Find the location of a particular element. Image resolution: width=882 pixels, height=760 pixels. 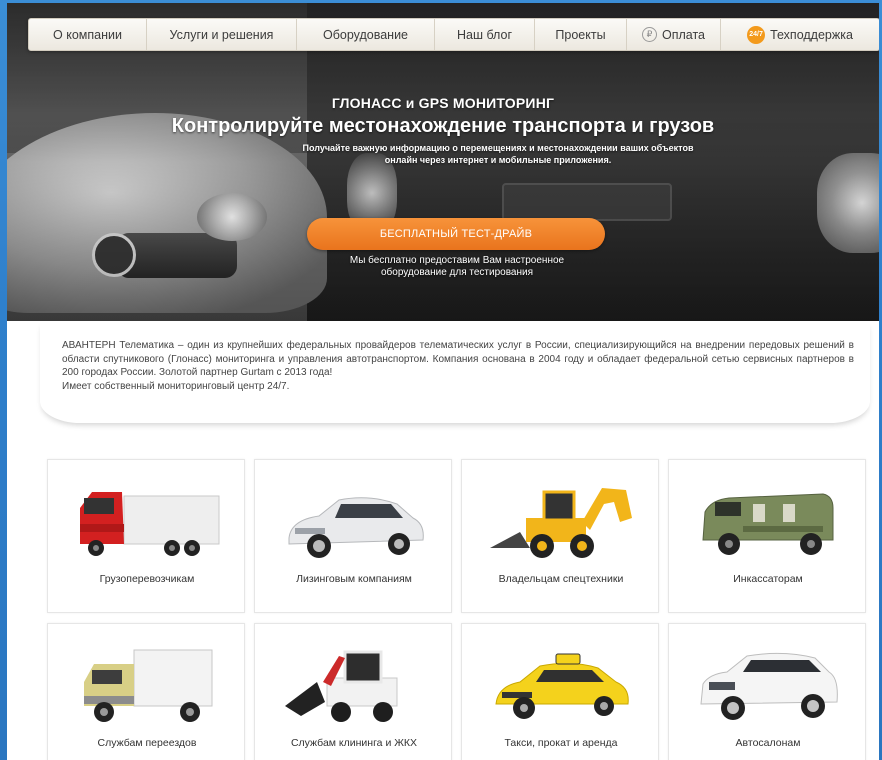

nav-item-services: Услуги и решения is located at coordinates (222, 34).